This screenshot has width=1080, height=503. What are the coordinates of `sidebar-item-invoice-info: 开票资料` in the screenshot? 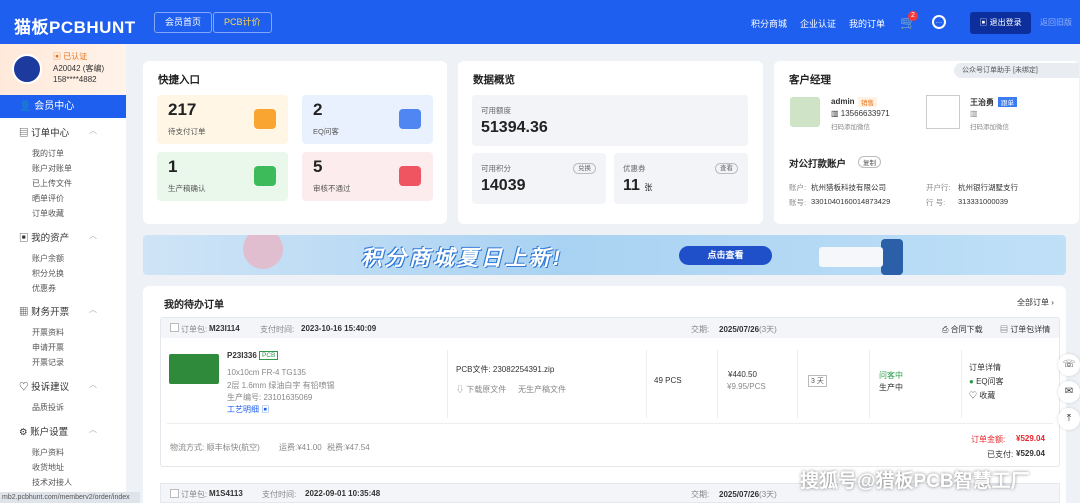 It's located at (48, 332).